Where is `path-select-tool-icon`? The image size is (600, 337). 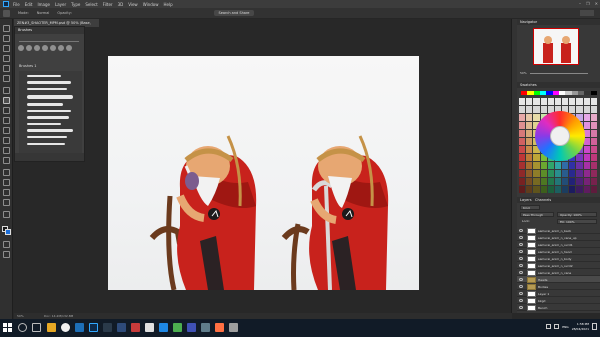 path-select-tool-icon is located at coordinates (6, 192).